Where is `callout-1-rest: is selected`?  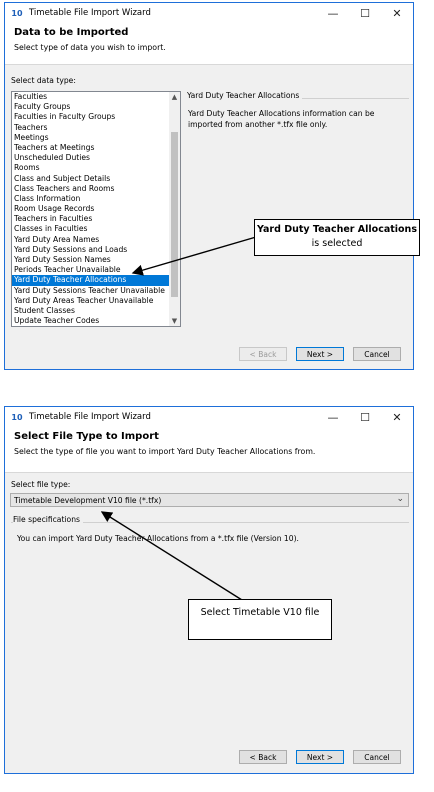 callout-1-rest: is selected is located at coordinates (337, 243).